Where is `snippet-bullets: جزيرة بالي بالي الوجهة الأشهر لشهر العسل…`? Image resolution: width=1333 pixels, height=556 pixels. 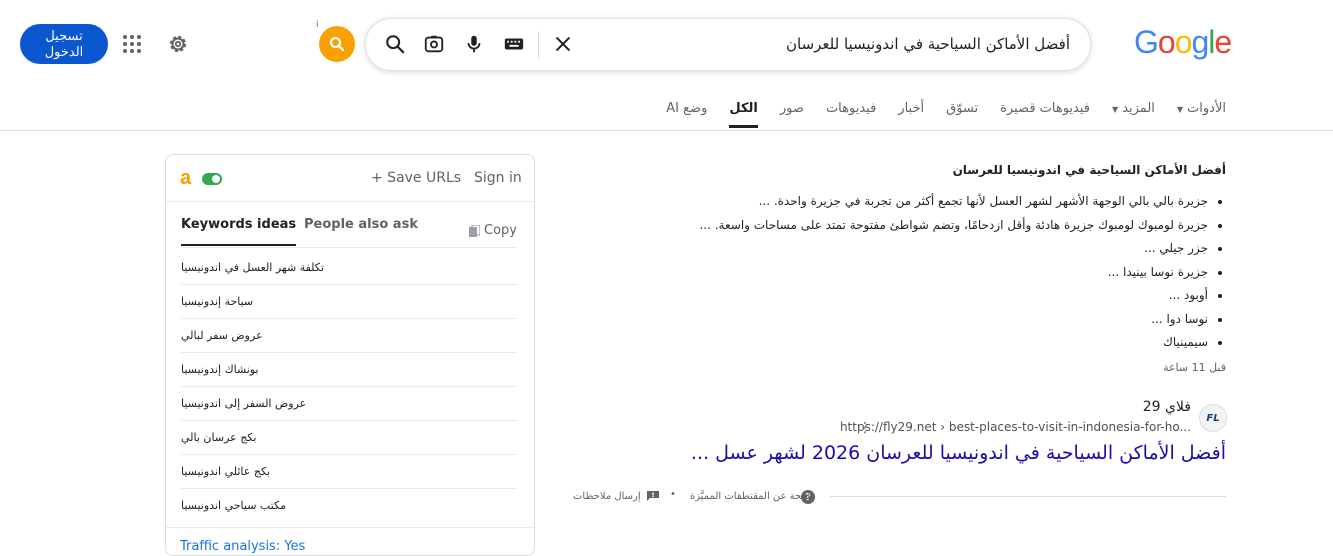 snippet-bullets: جزيرة بالي بالي الوجهة الأشهر لشهر العسل… is located at coordinates (962, 272).